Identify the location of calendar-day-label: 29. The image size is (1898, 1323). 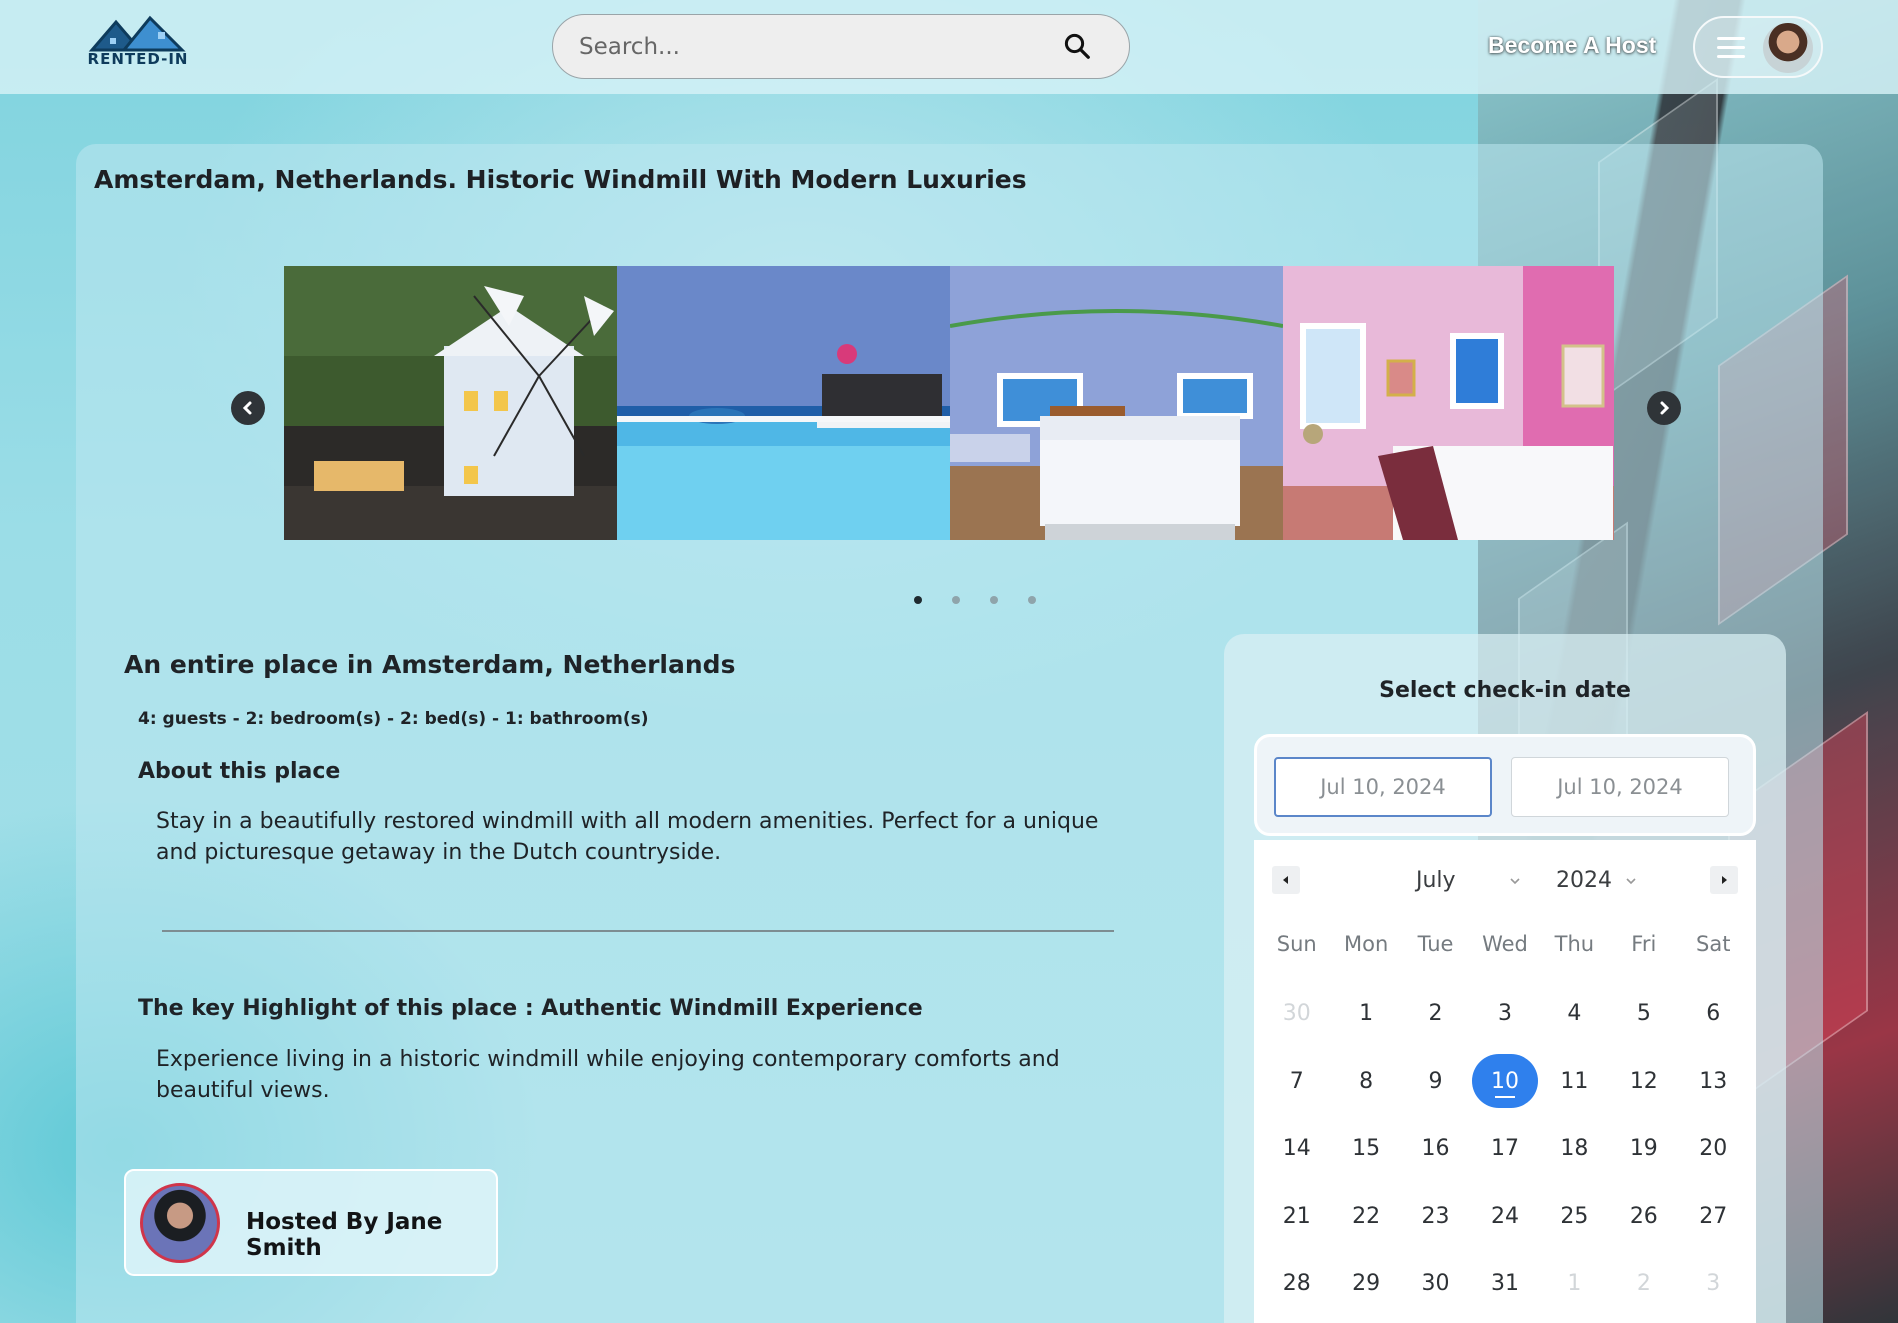
(1366, 1284).